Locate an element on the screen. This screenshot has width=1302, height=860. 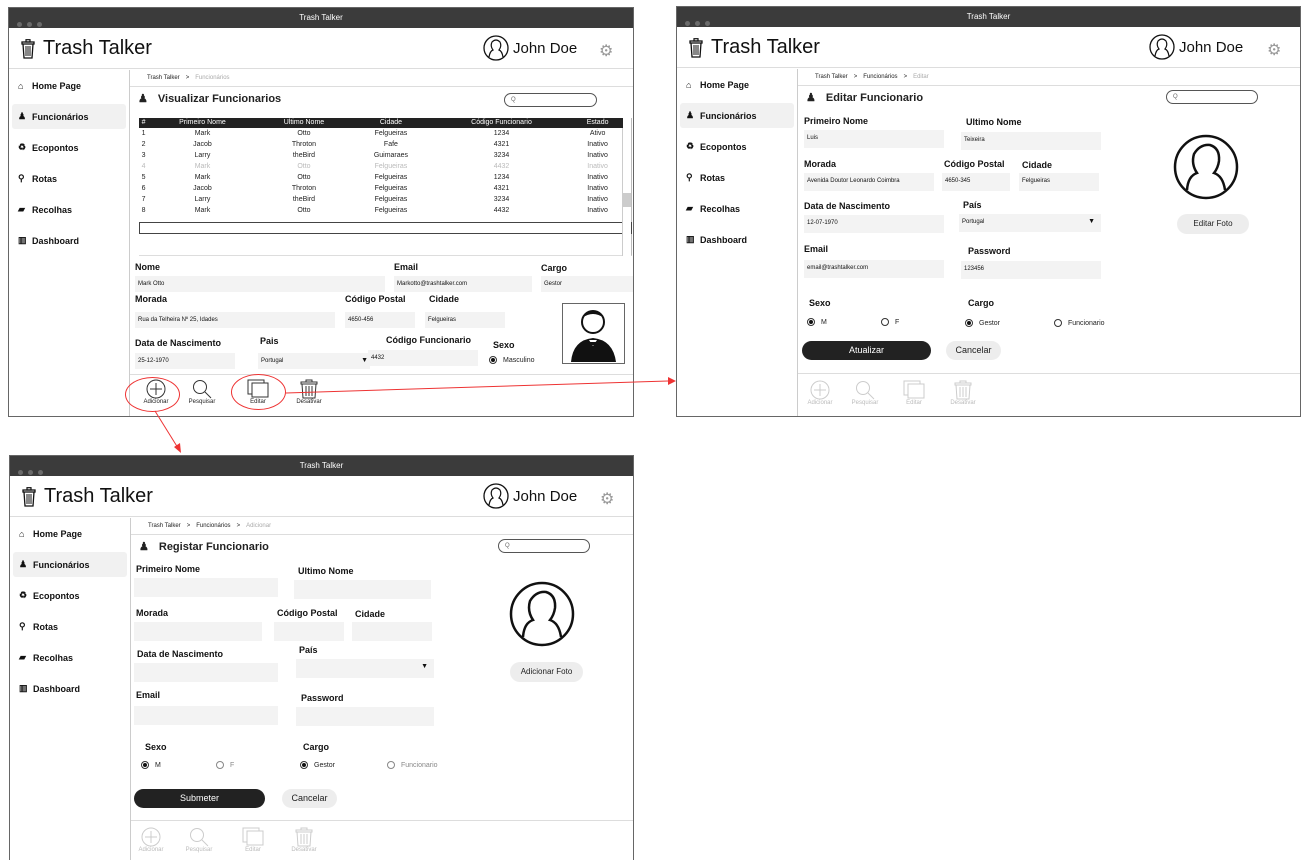
truck-icon: ▰ is located at coordinates (22, 657).